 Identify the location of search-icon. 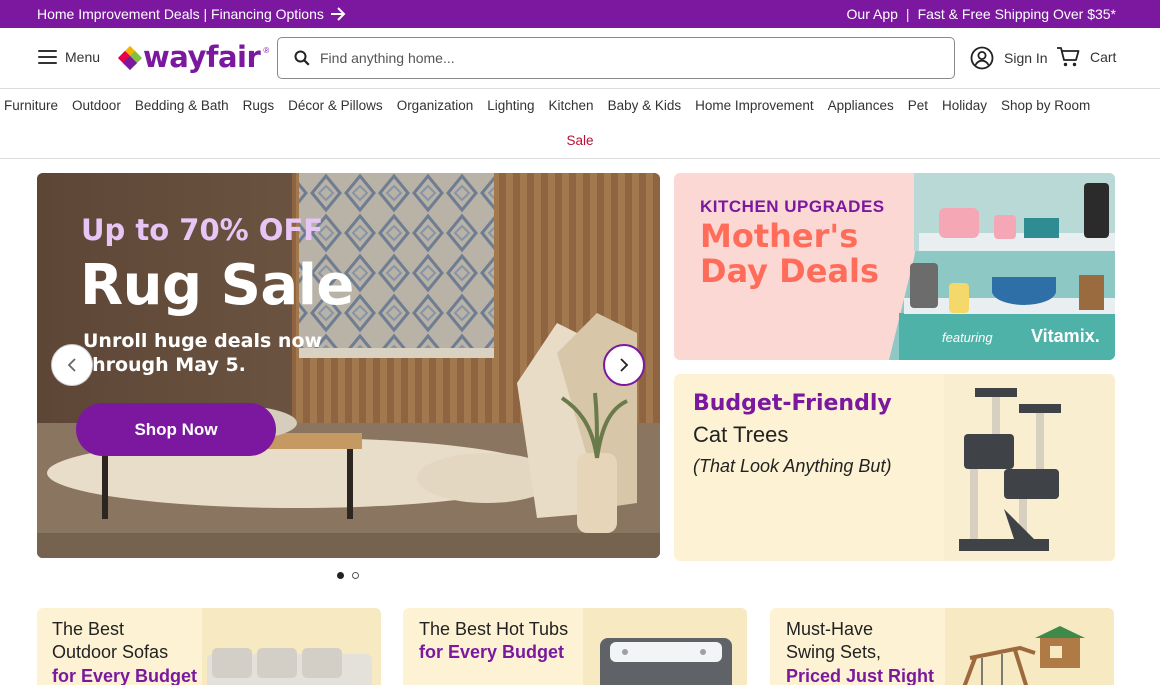
(302, 58).